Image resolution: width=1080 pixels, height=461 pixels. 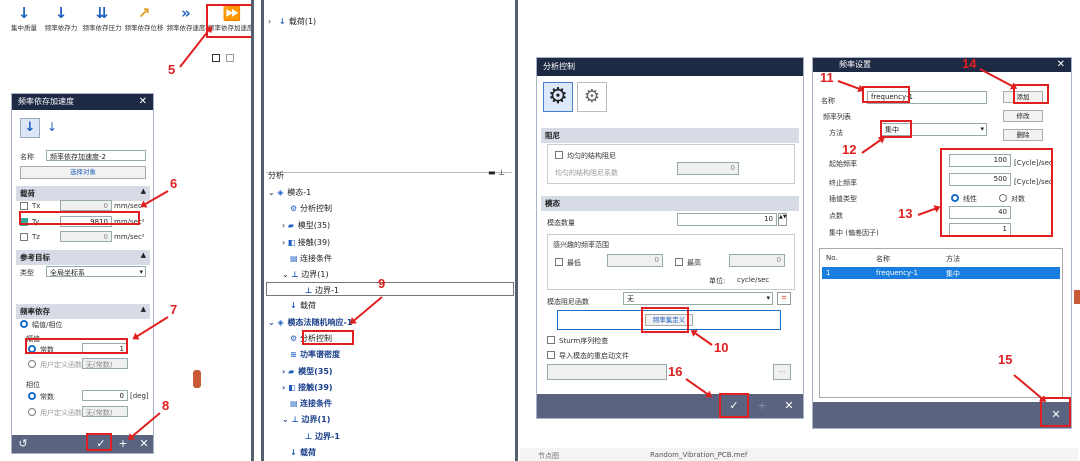 What do you see at coordinates (216, 58) in the screenshot?
I see `view-toggle-icon` at bounding box center [216, 58].